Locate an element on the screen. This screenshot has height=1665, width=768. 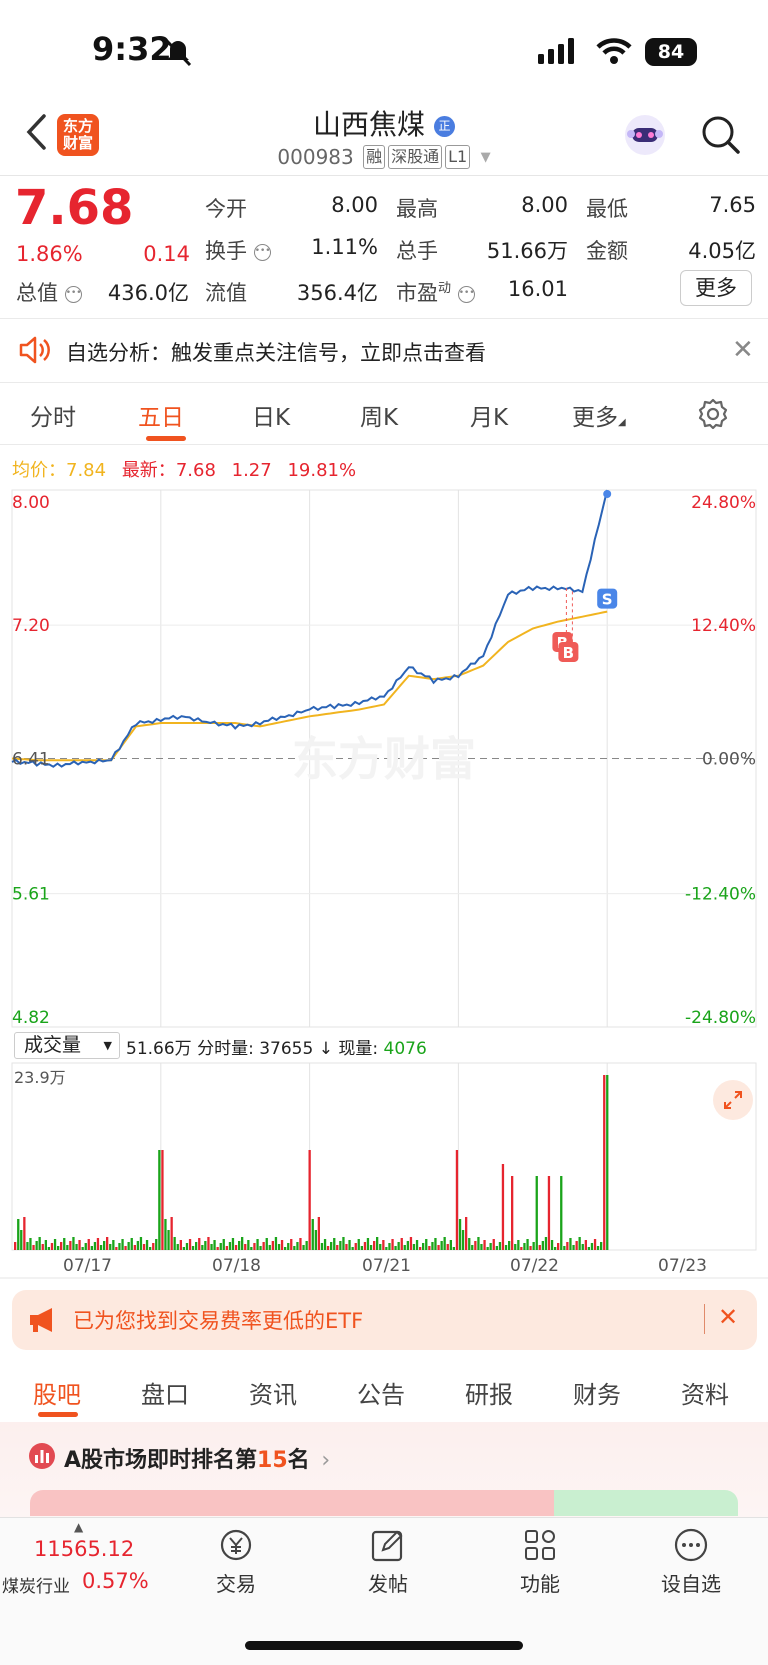
divider is located at coordinates (704, 1319).